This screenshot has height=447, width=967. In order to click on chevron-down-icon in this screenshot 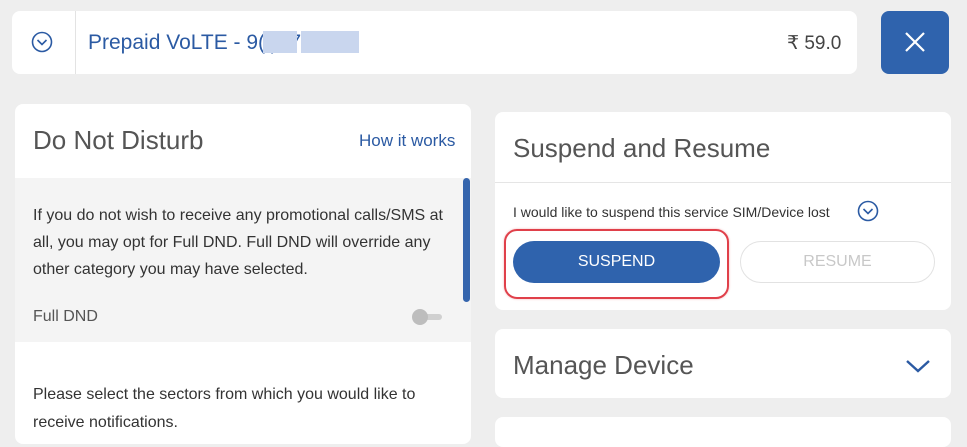, I will do `click(918, 366)`.